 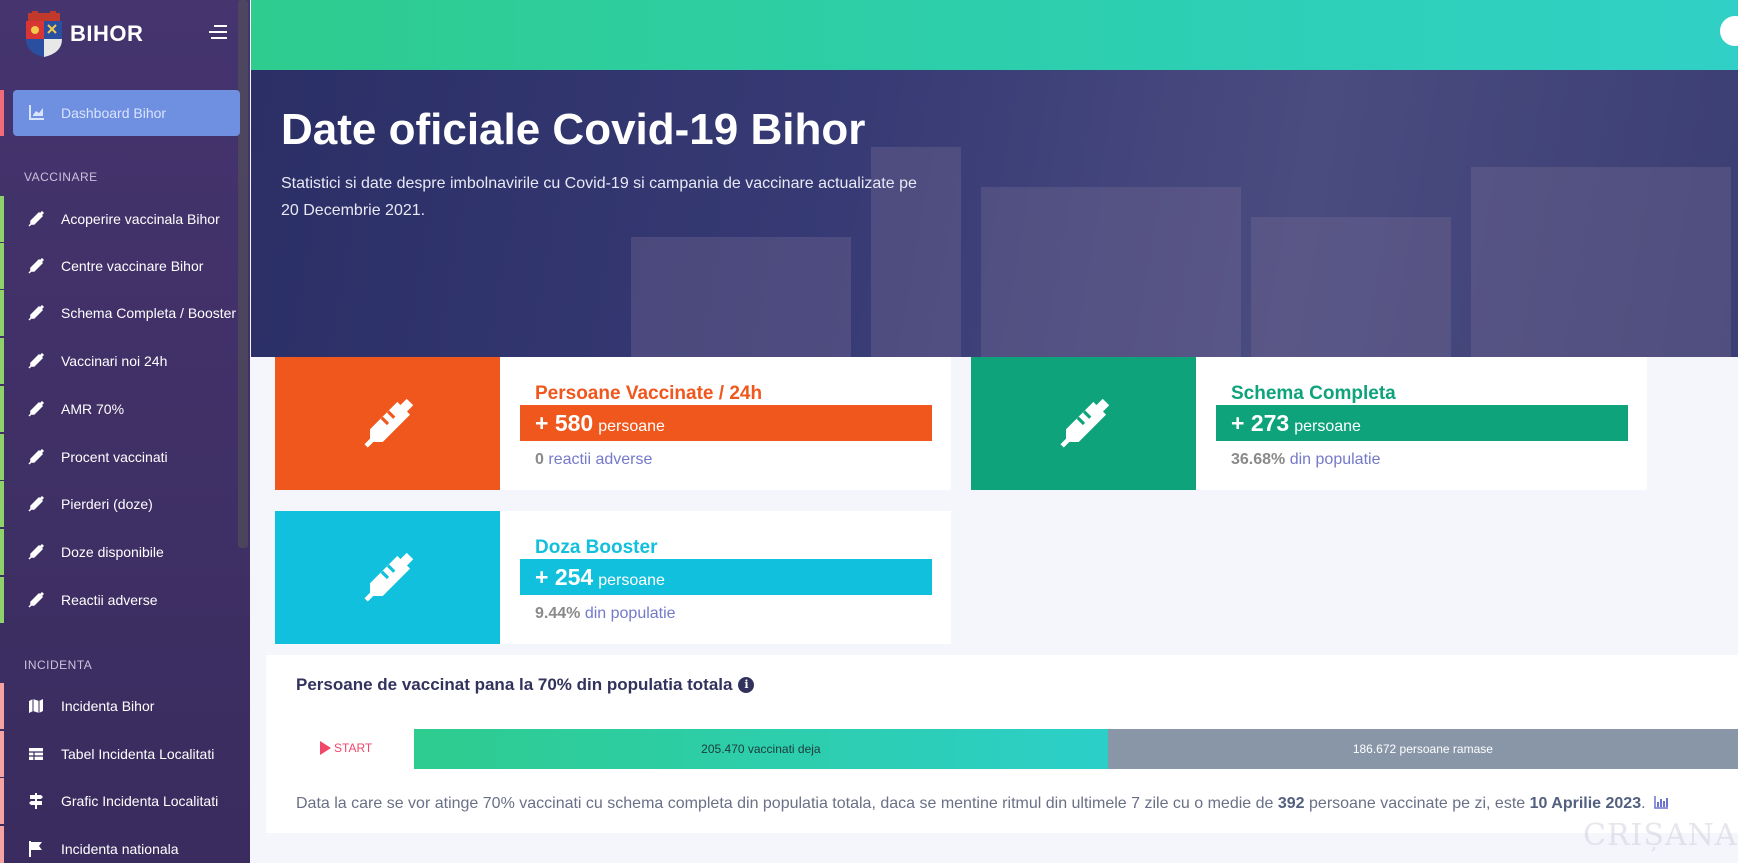 I want to click on table-icon, so click(x=36, y=754).